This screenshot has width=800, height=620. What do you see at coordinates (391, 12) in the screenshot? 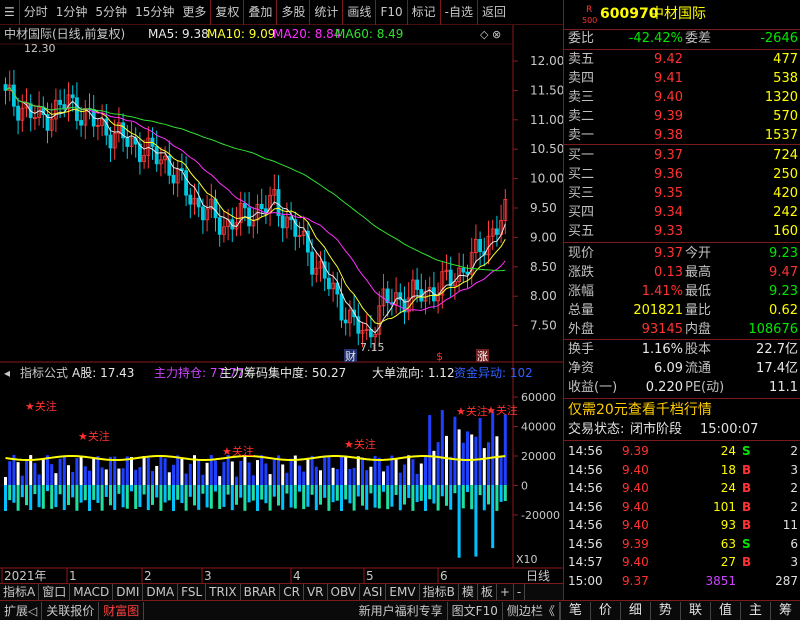
I see `f10-button: F10` at bounding box center [391, 12].